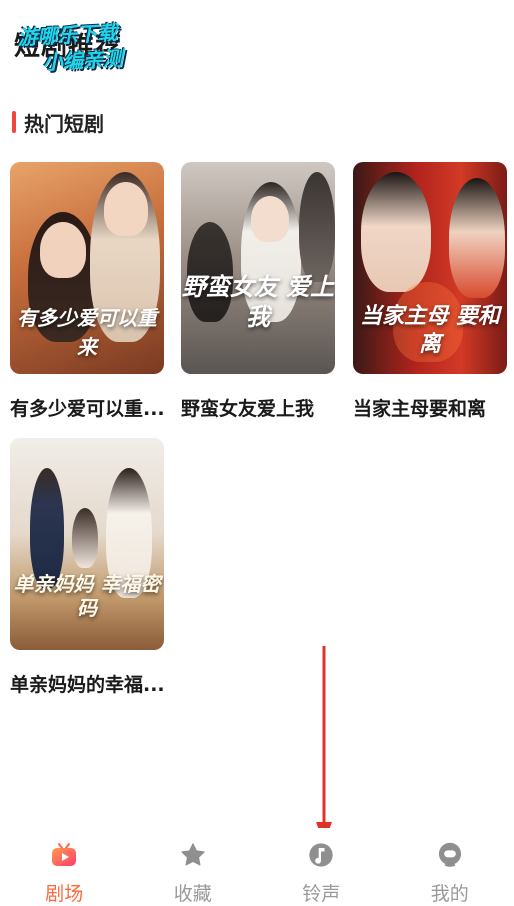 This screenshot has width=514, height=906. I want to click on bottom-tab-bar: 剧场 收藏 铃声 我的, so click(257, 867).